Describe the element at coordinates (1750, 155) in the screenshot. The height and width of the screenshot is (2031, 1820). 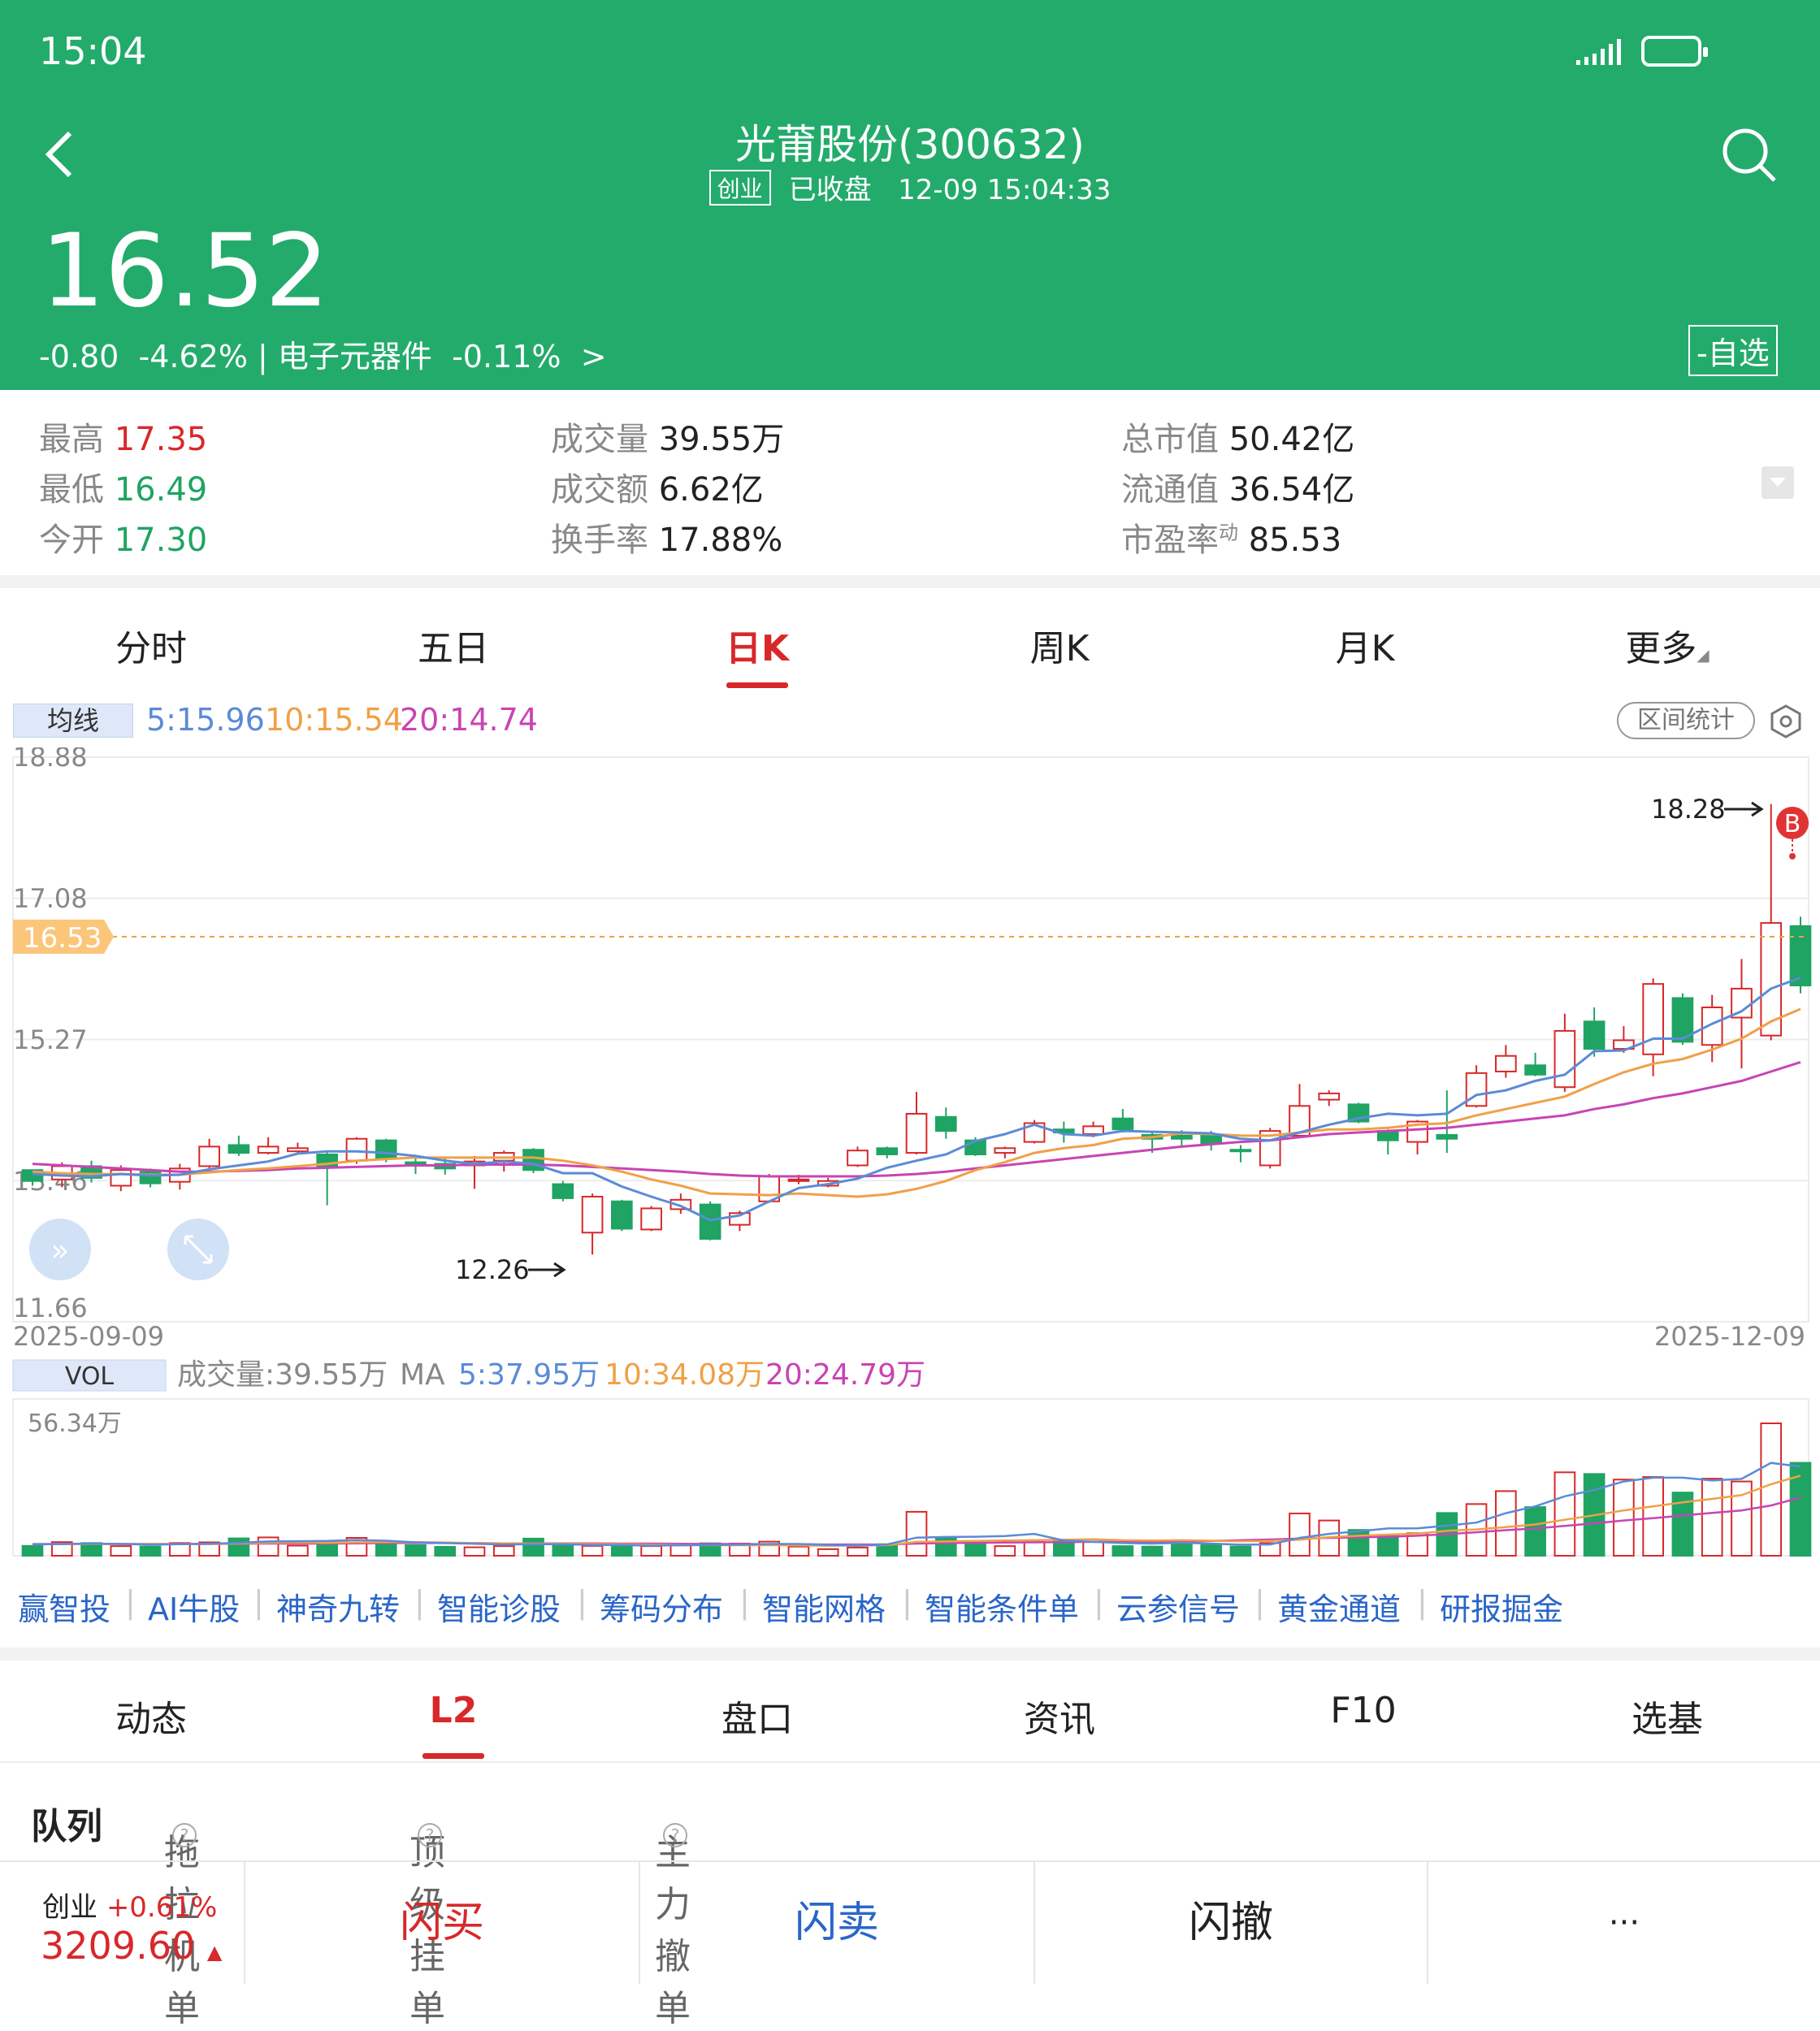
I see `search-icon` at that location.